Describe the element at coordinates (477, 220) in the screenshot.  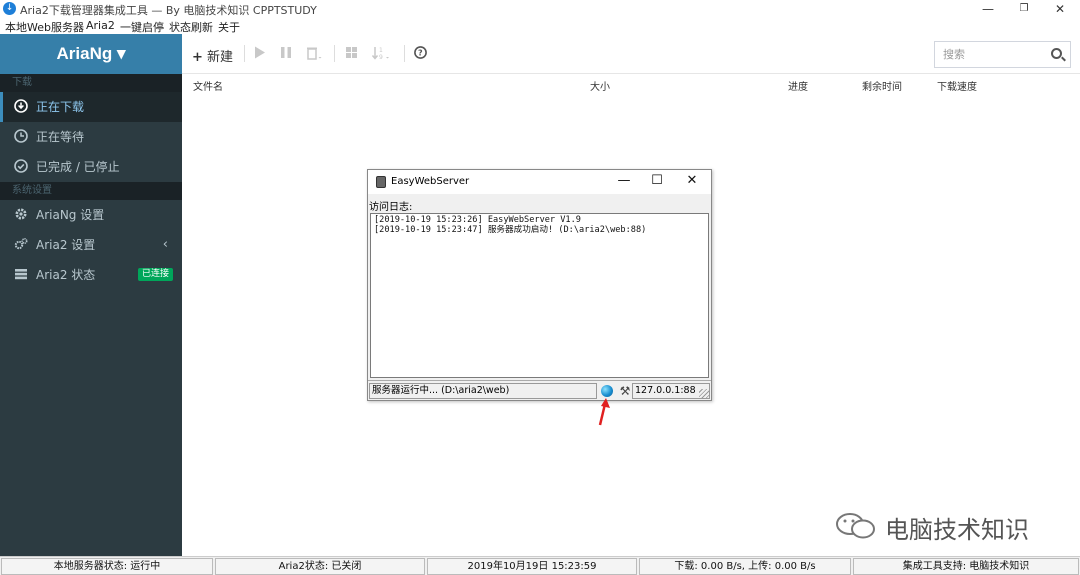
I see `log-line: [2019-10-19 15:23:26] EasyWebServer V1.9` at that location.